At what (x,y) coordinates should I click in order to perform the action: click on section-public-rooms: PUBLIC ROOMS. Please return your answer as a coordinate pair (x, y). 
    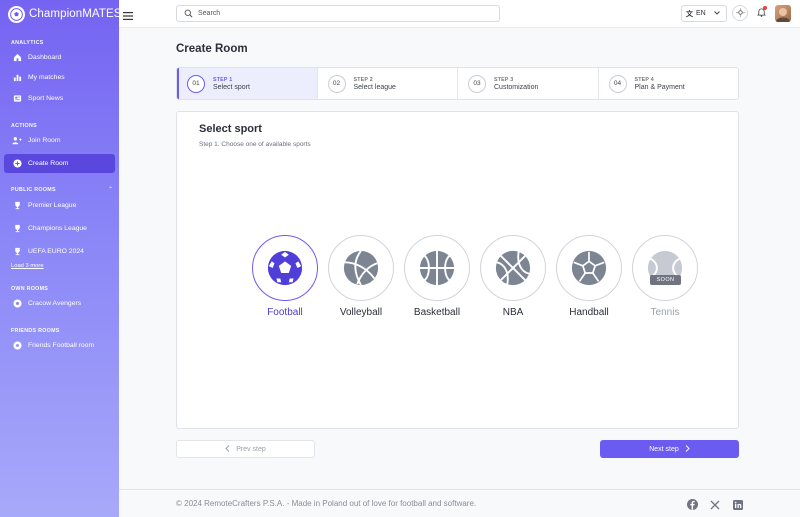
    Looking at the image, I should click on (33, 190).